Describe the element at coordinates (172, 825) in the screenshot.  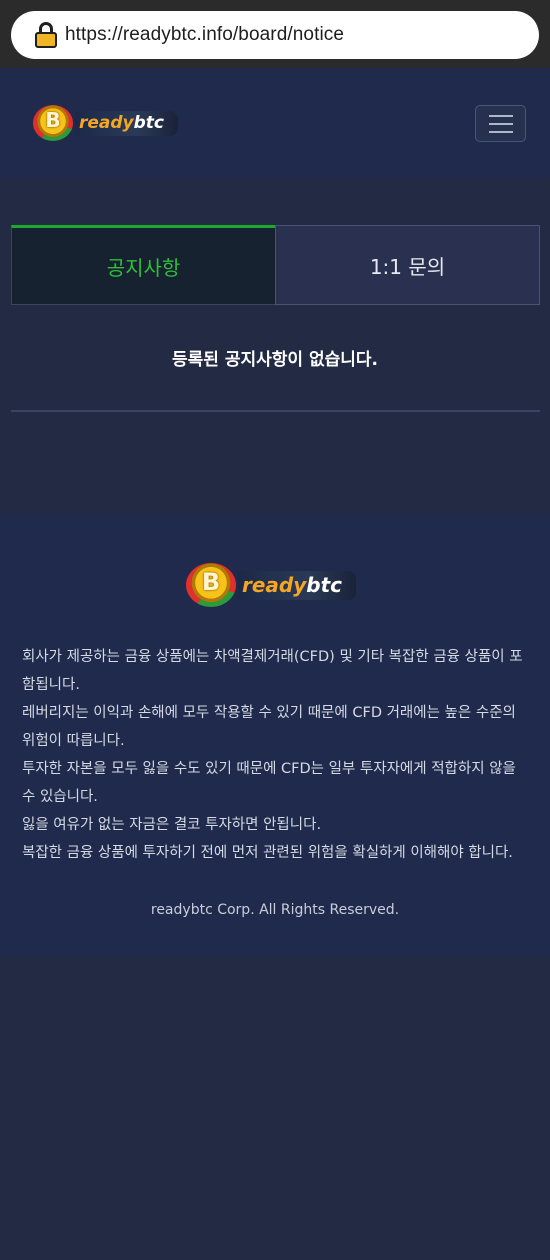
I see `disclaimer-line: 잃을 여유가 없는 자금은 결코 투자하면 안됩니다.` at that location.